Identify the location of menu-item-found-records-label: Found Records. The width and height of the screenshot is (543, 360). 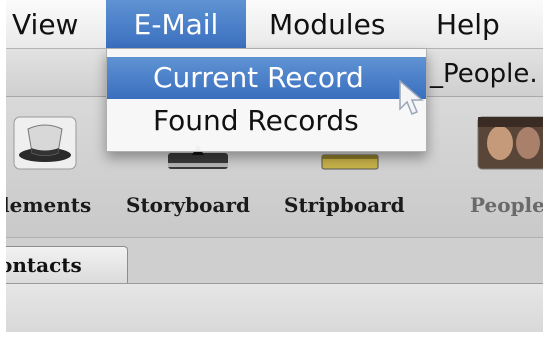
(256, 120).